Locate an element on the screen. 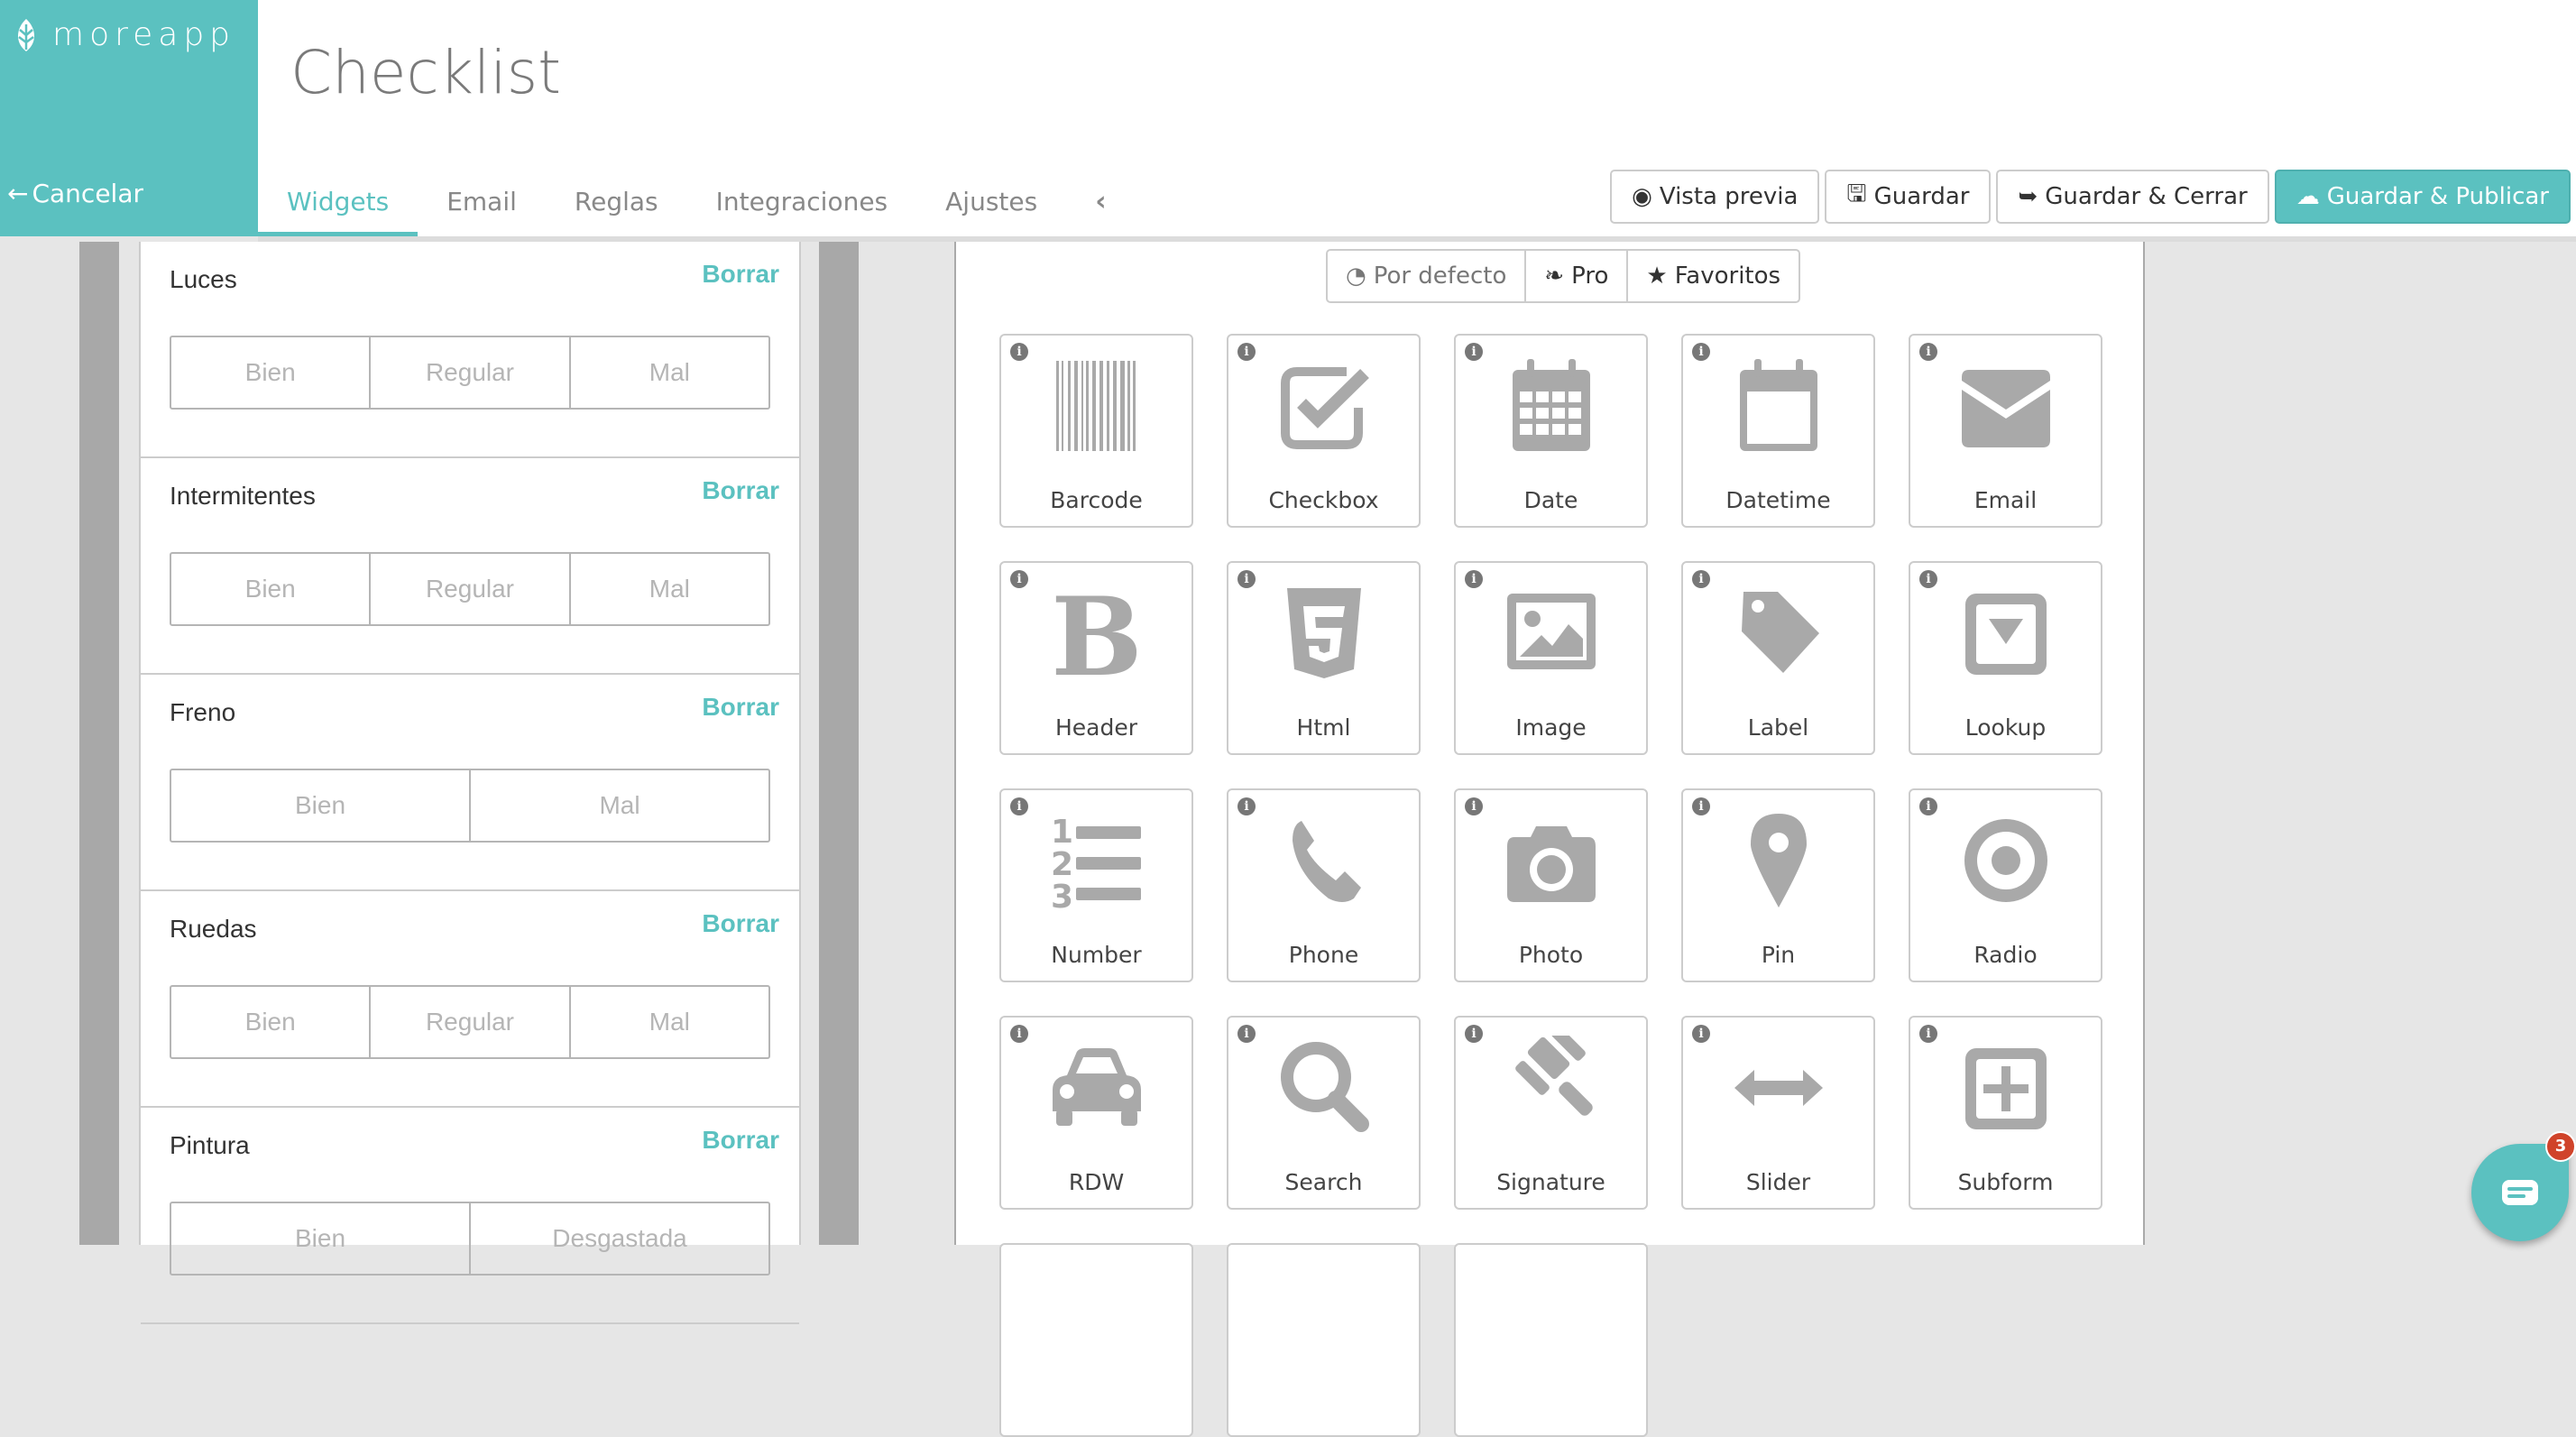 The image size is (2576, 1437). widget-tile-search: i Search is located at coordinates (1324, 1113).